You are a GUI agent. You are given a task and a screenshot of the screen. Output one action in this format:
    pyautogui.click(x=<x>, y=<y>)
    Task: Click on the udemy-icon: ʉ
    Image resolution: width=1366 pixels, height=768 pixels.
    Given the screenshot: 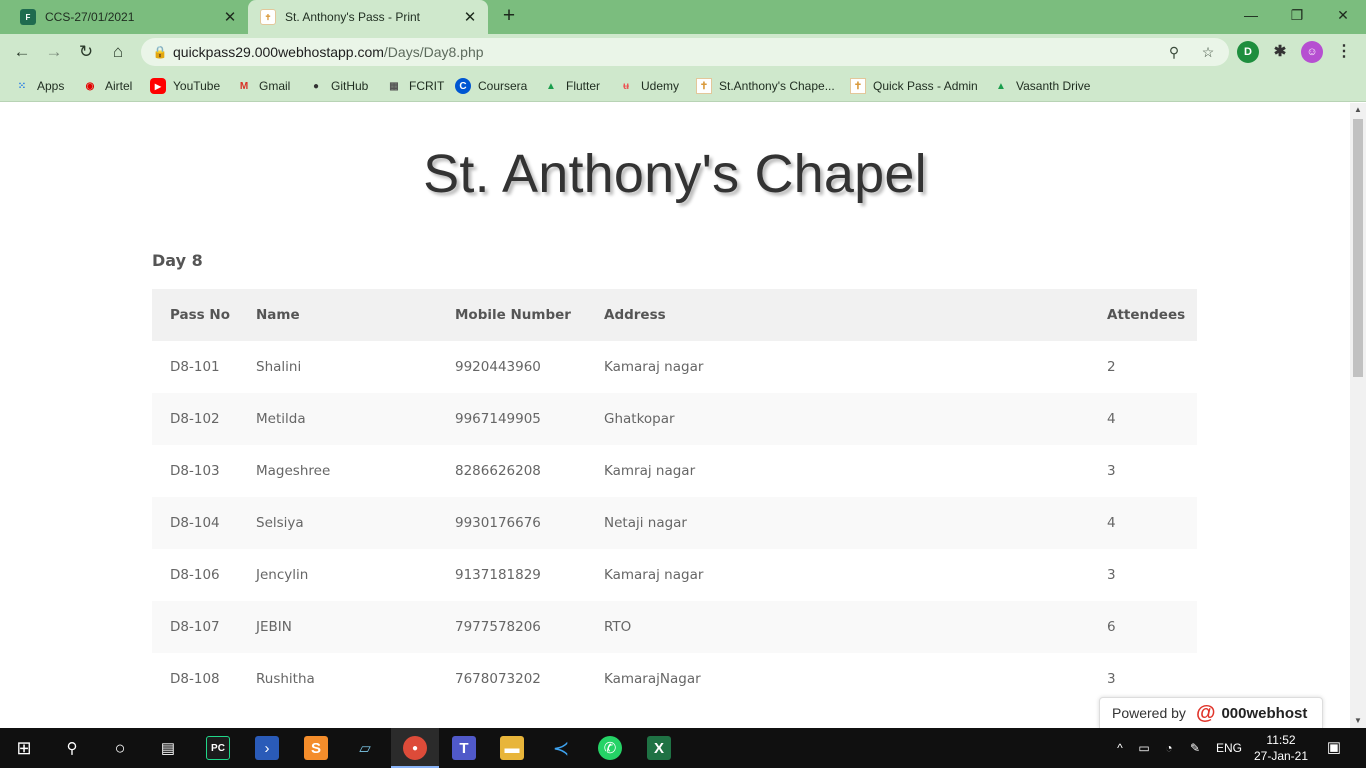 What is the action you would take?
    pyautogui.click(x=626, y=86)
    